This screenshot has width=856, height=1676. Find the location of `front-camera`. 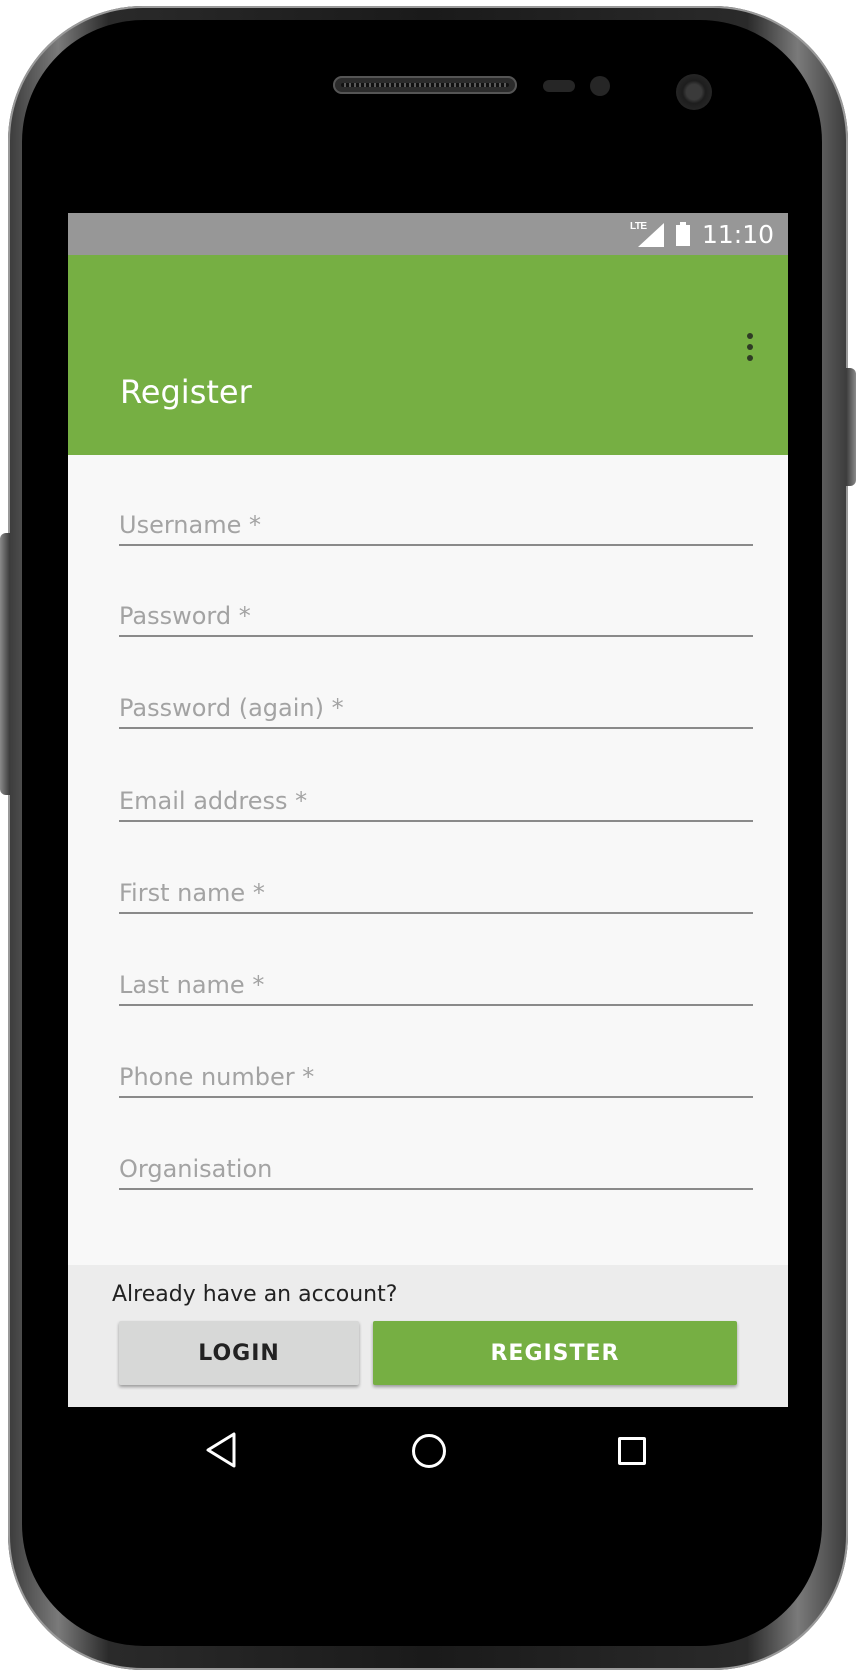

front-camera is located at coordinates (694, 92).